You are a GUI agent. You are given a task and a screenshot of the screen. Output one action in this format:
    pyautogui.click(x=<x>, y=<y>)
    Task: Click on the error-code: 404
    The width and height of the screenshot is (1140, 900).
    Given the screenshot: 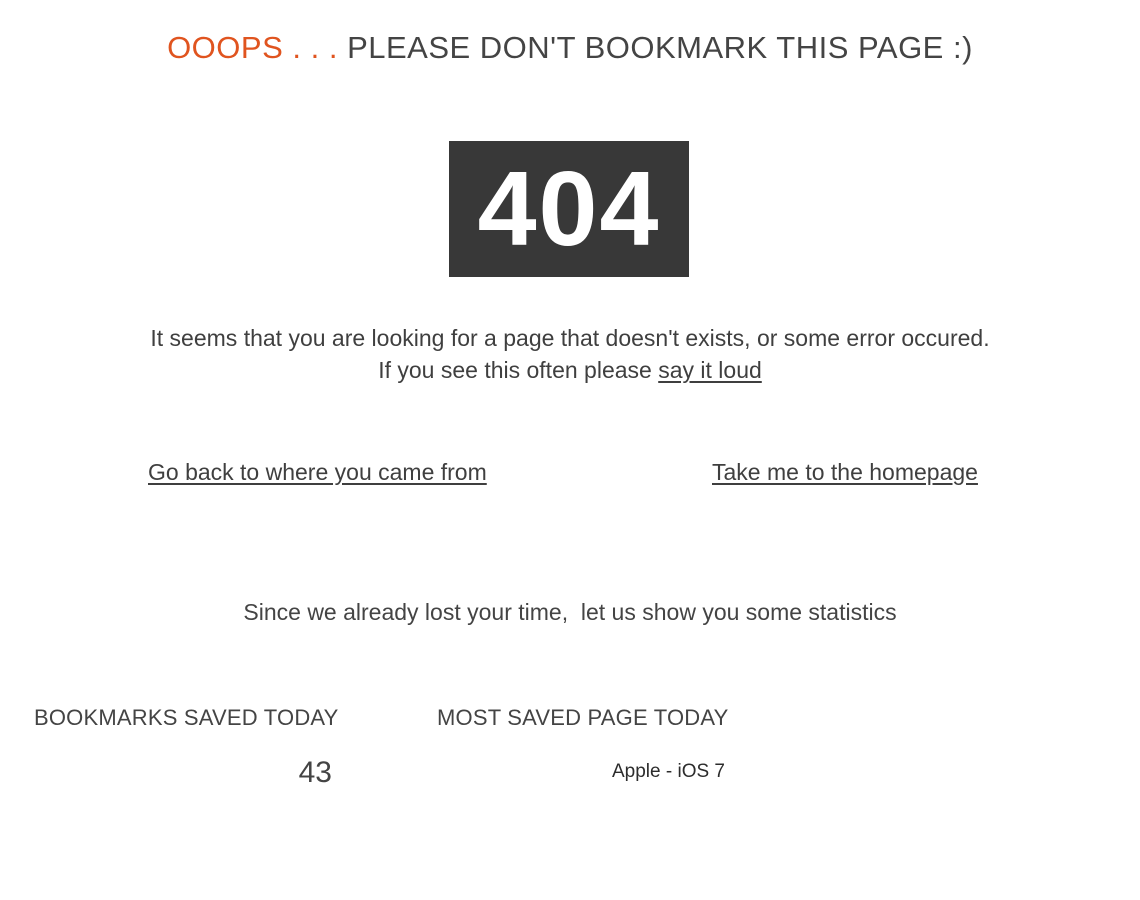 What is the action you would take?
    pyautogui.click(x=569, y=209)
    